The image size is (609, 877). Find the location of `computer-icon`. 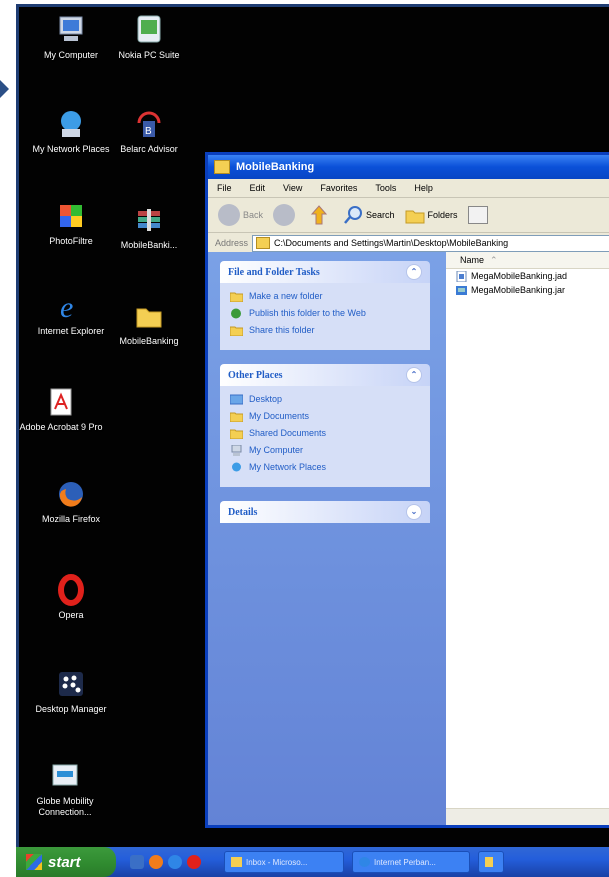

computer-icon is located at coordinates (71, 28).